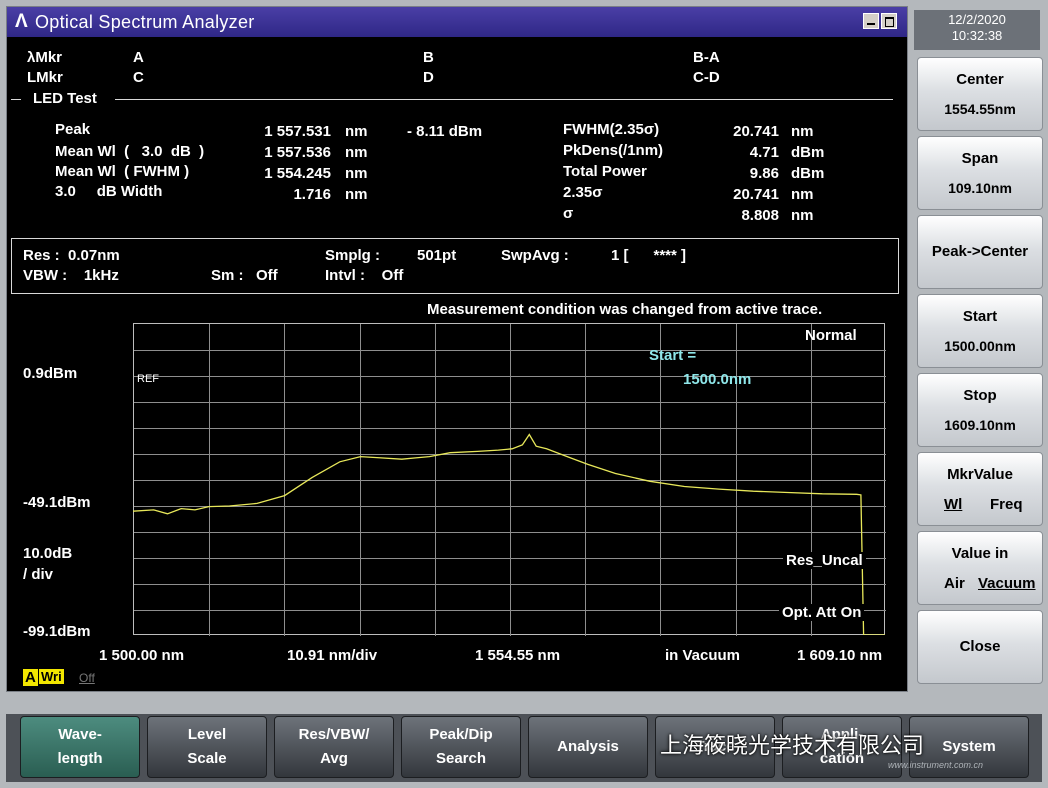  Describe the element at coordinates (980, 316) in the screenshot. I see `button-label: Start` at that location.